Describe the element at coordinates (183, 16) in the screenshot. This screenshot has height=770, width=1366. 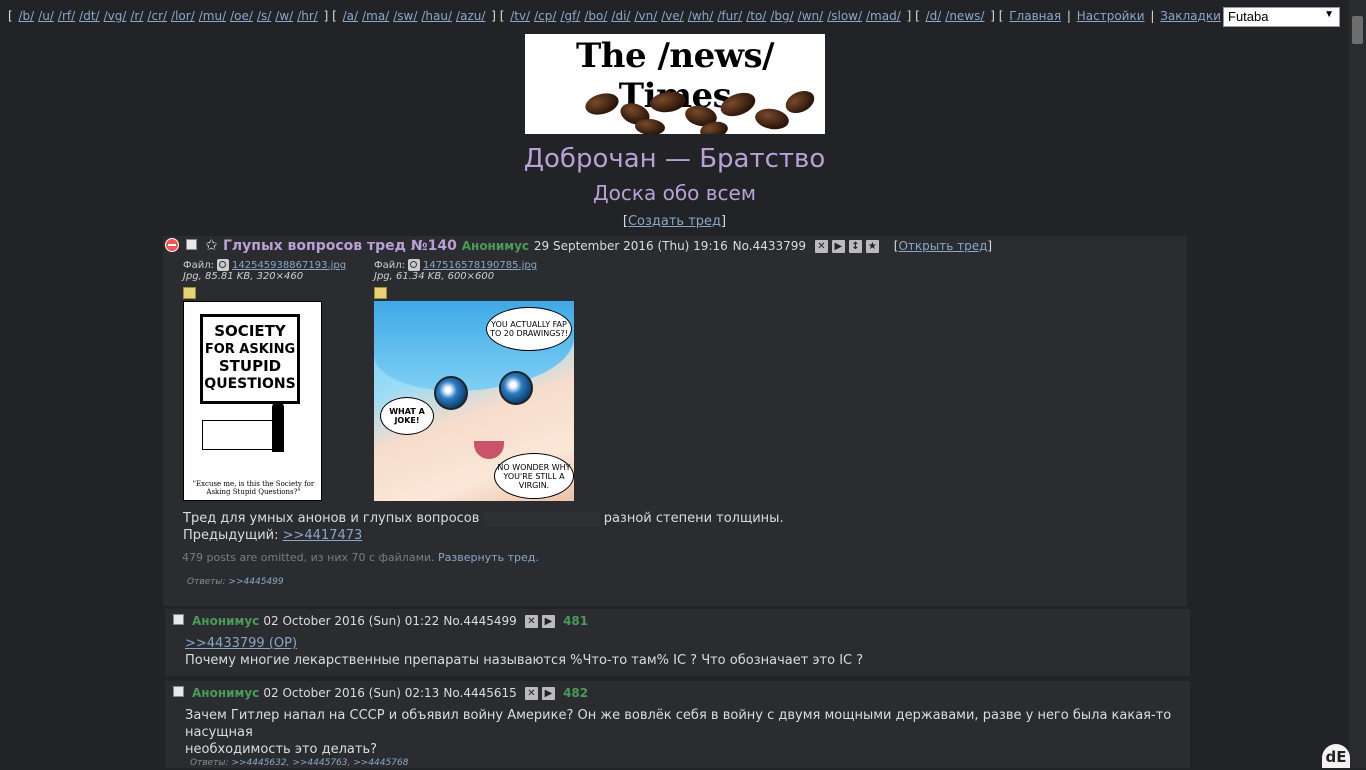
I see `board-link: /lor/` at that location.